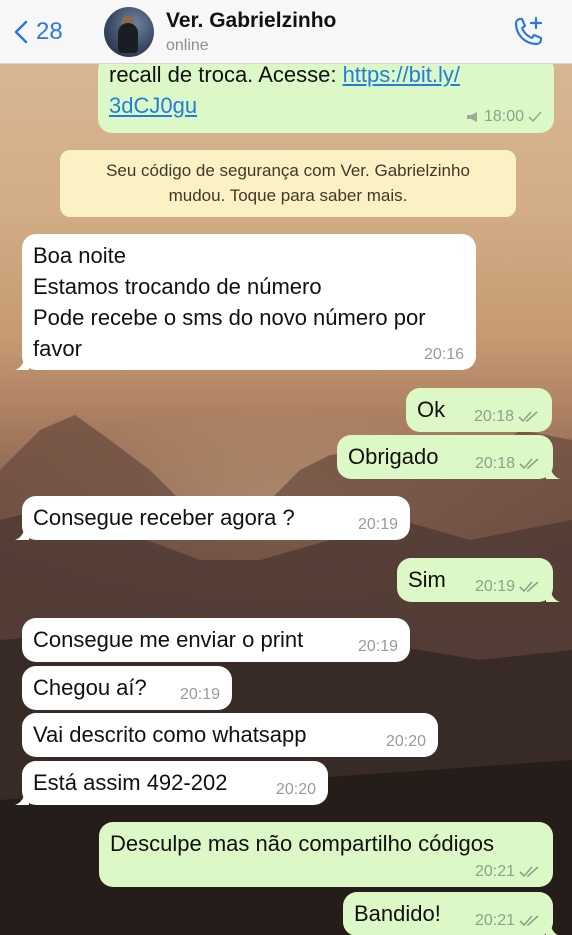 Image resolution: width=572 pixels, height=935 pixels. What do you see at coordinates (177, 286) in the screenshot?
I see `message-text-line: Estamos trocando de número` at bounding box center [177, 286].